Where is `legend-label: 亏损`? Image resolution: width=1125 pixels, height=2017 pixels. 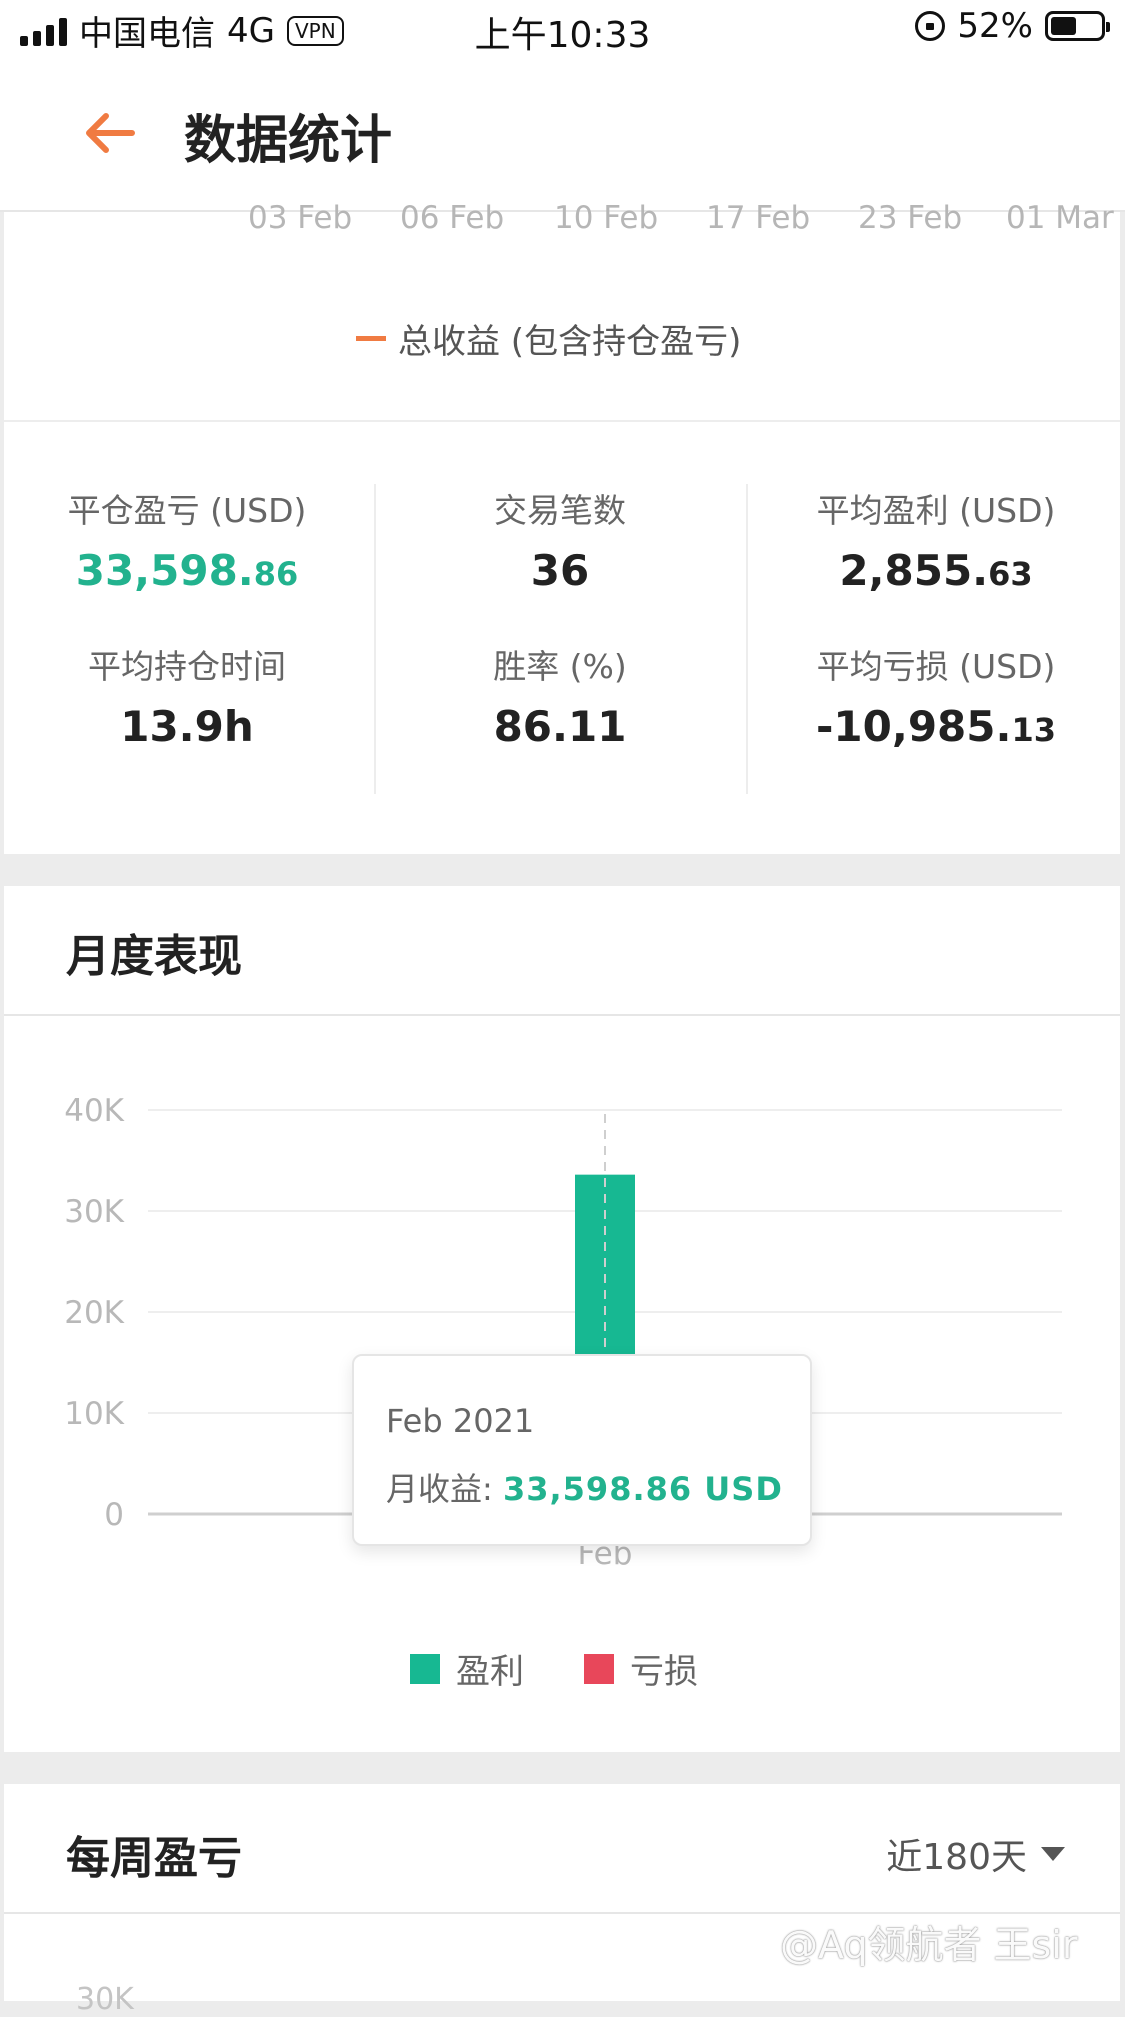 legend-label: 亏损 is located at coordinates (664, 1672).